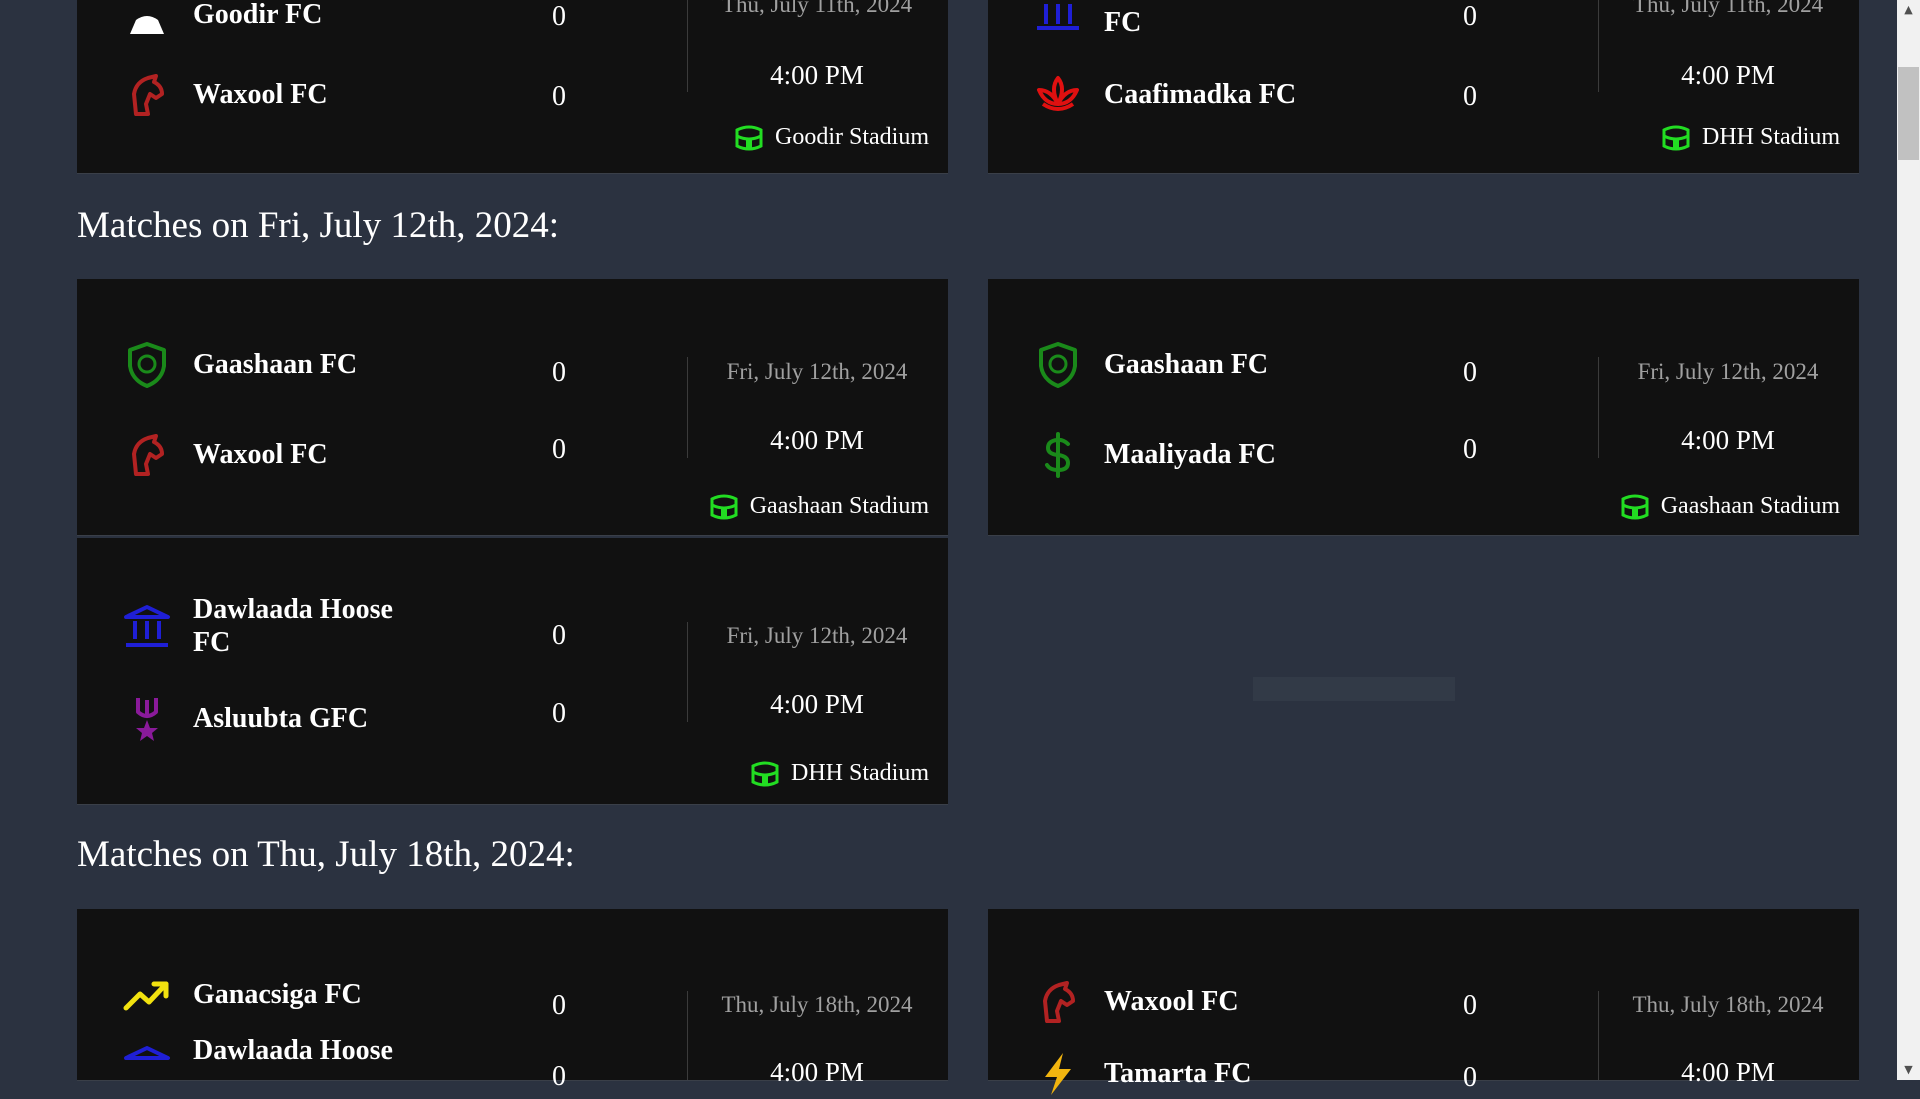  What do you see at coordinates (147, 995) in the screenshot?
I see `trending-up-icon` at bounding box center [147, 995].